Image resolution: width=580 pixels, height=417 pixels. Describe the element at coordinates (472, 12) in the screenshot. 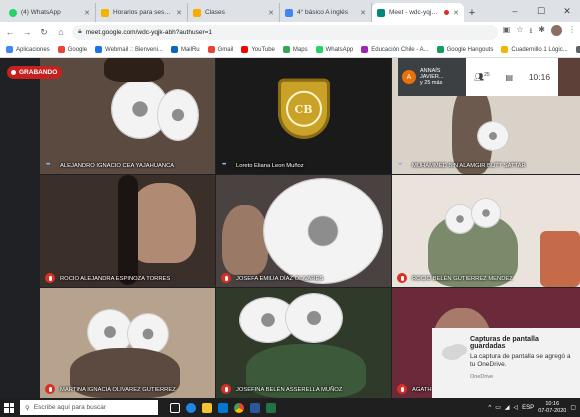

I see `new-tab-button: +` at that location.